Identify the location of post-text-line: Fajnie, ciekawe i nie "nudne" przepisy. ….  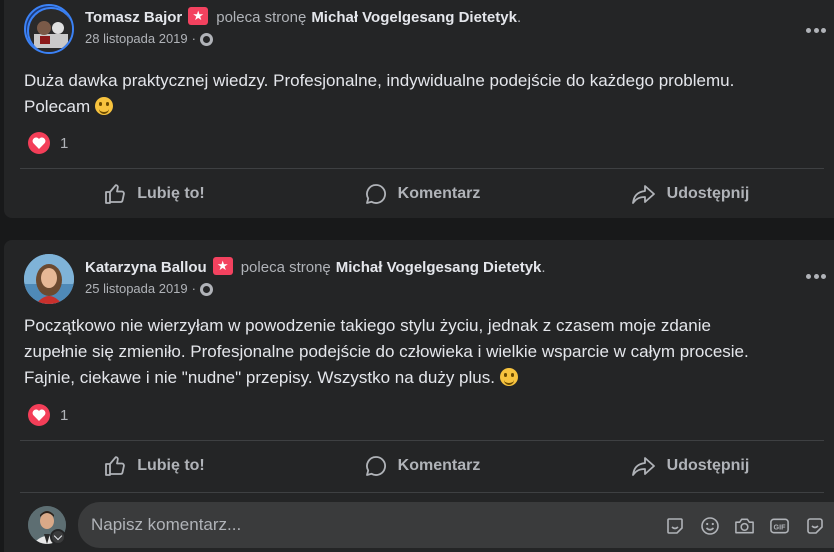
(259, 377).